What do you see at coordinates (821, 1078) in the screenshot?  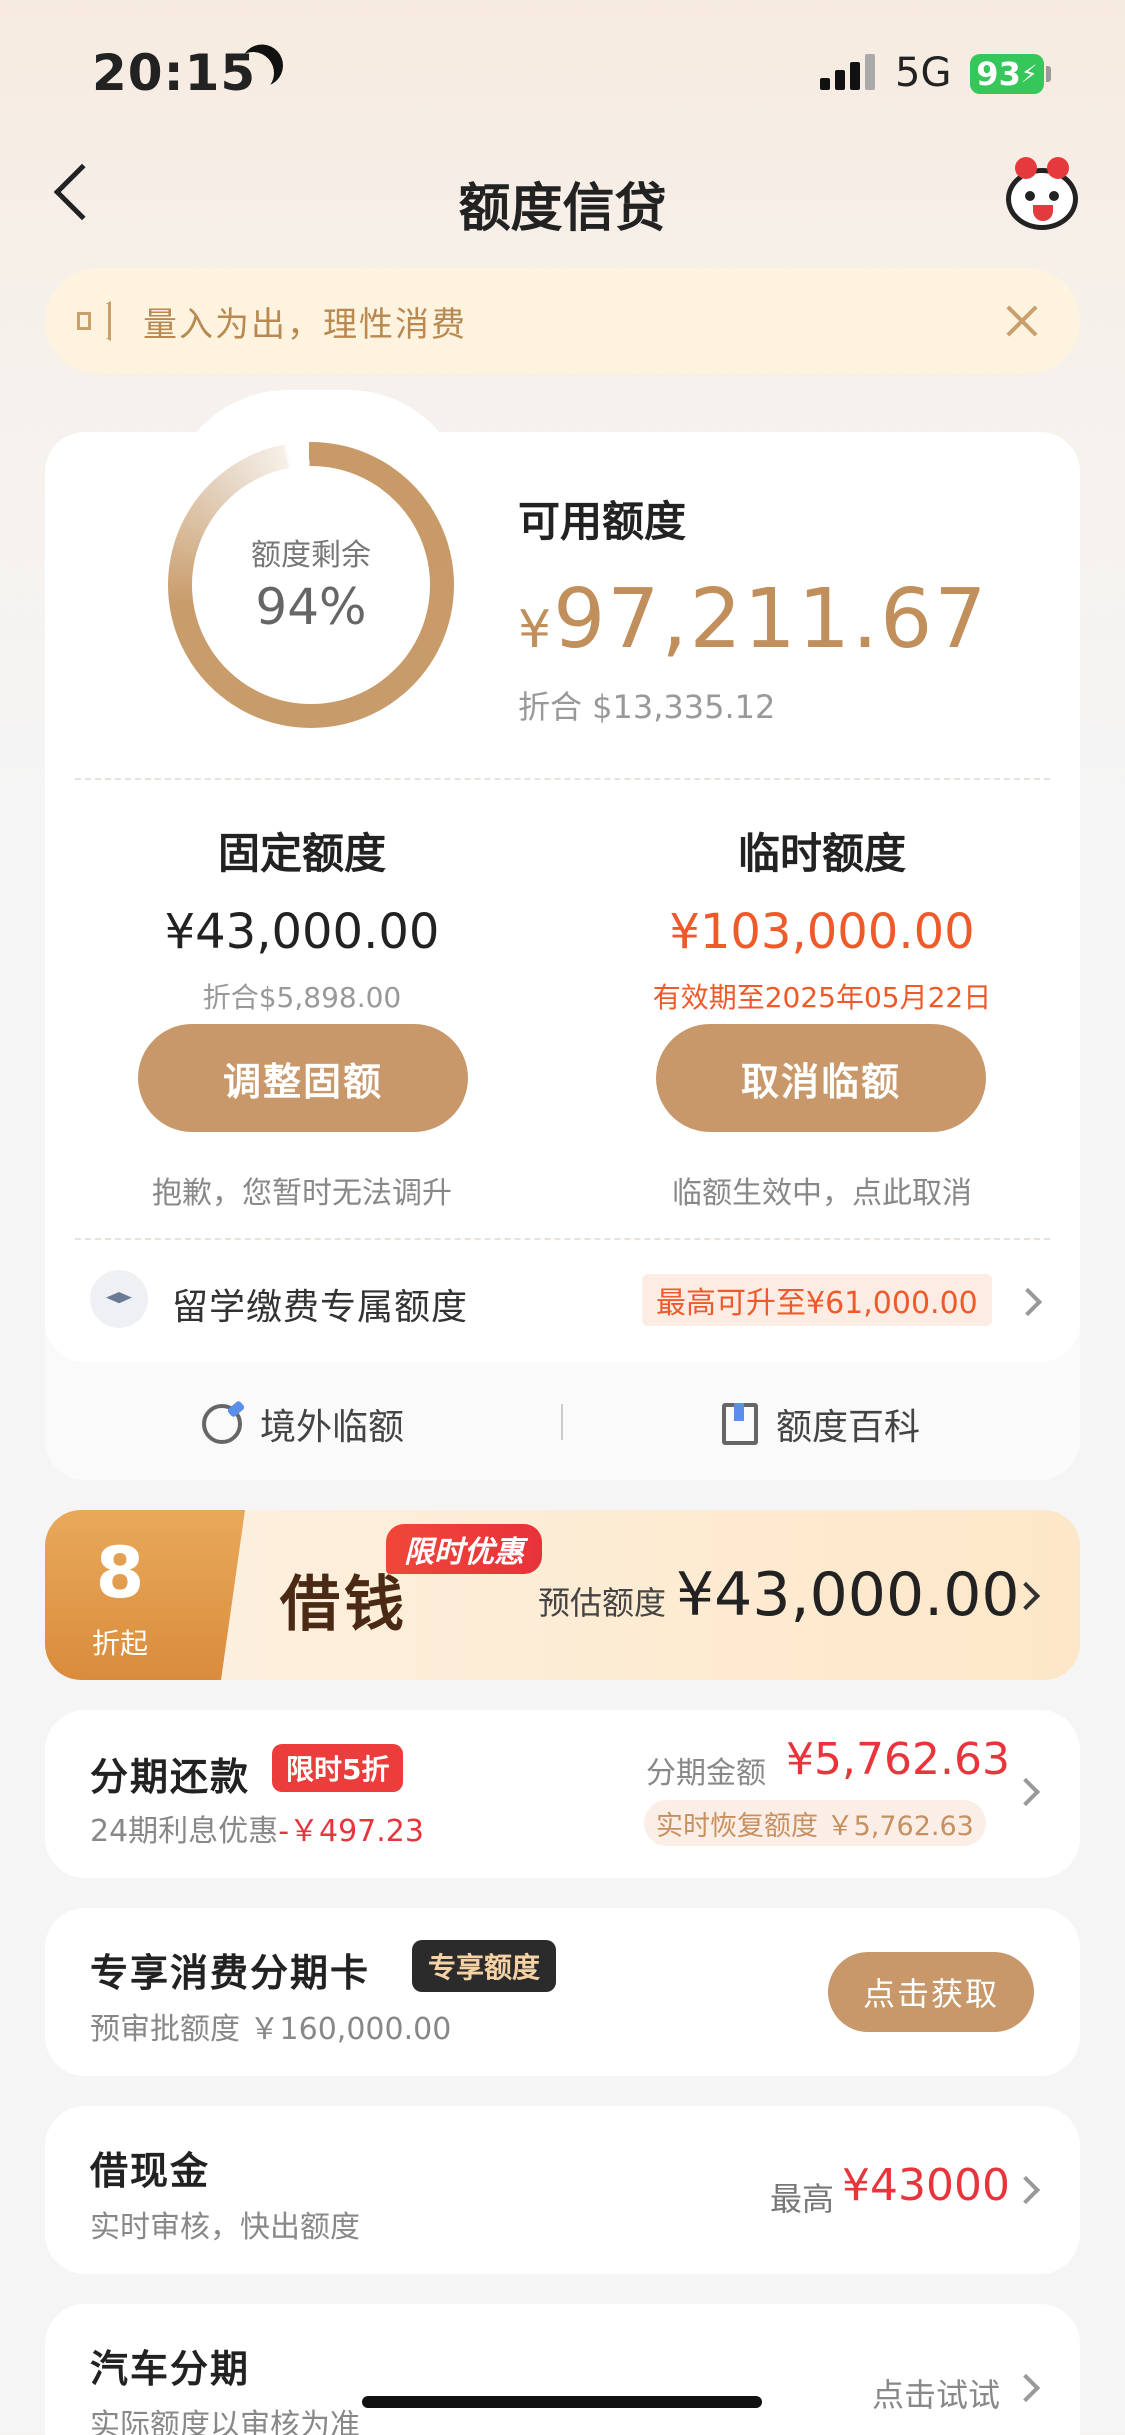 I see `cancel-temp-button: 取消临额` at bounding box center [821, 1078].